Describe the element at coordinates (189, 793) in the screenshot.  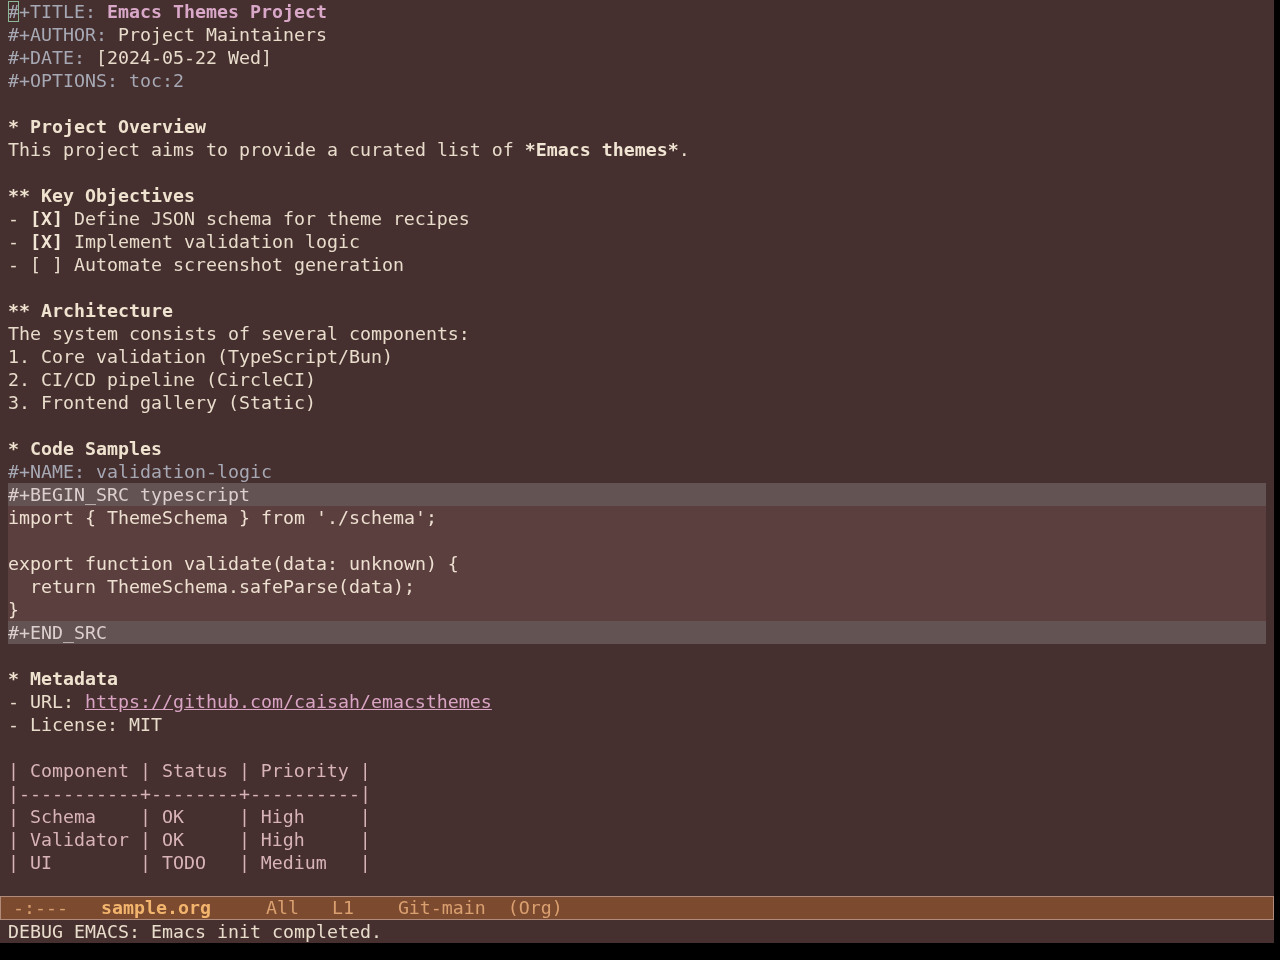
I see `table-rule: |-----------+--------+----------|` at that location.